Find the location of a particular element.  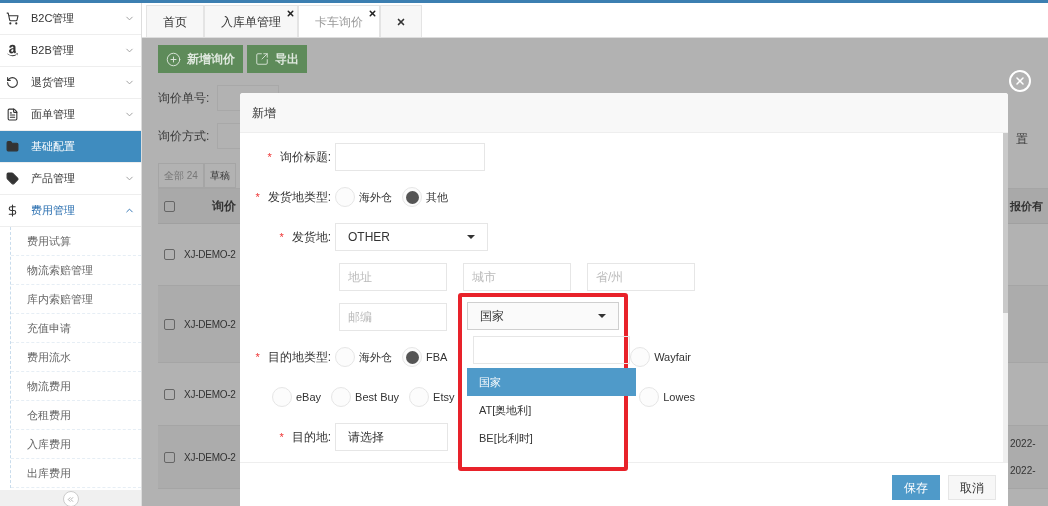

radio-label: Lowes is located at coordinates (679, 397).